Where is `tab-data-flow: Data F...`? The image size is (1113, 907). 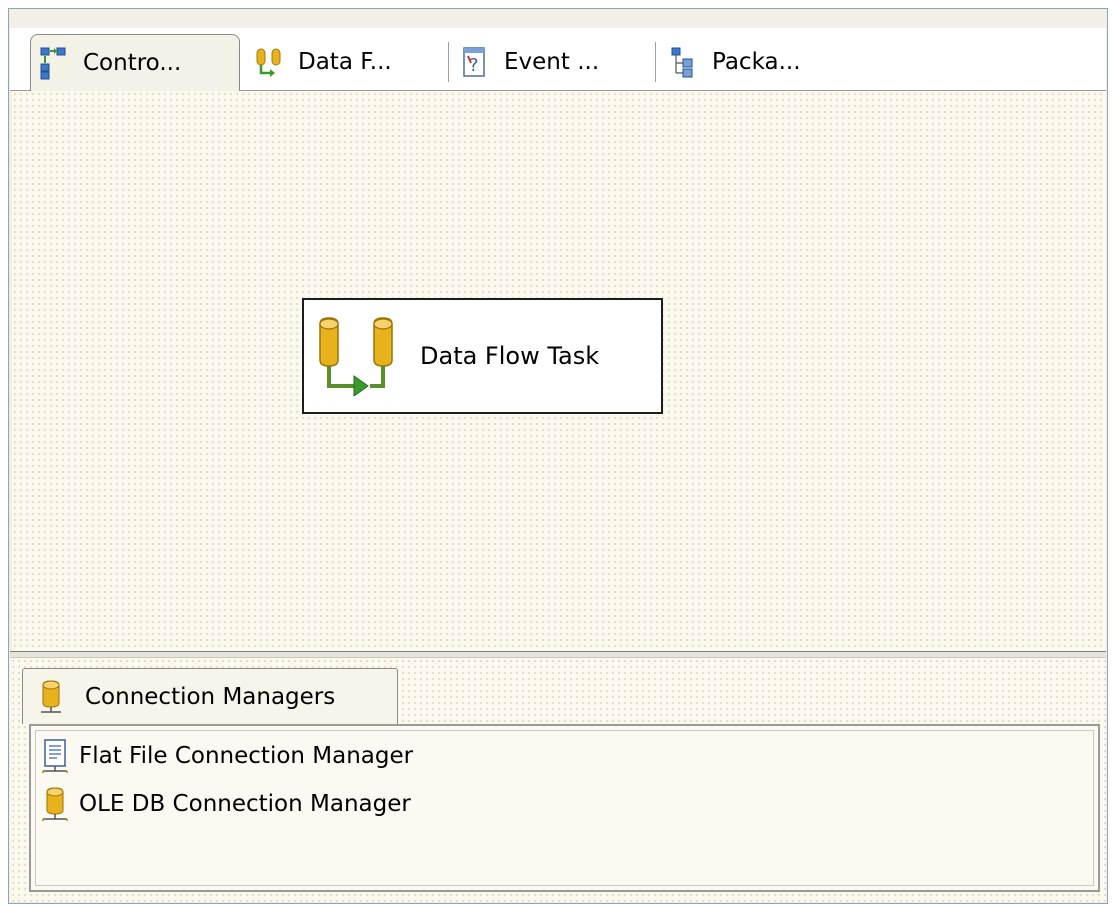 tab-data-flow: Data F... is located at coordinates (344, 62).